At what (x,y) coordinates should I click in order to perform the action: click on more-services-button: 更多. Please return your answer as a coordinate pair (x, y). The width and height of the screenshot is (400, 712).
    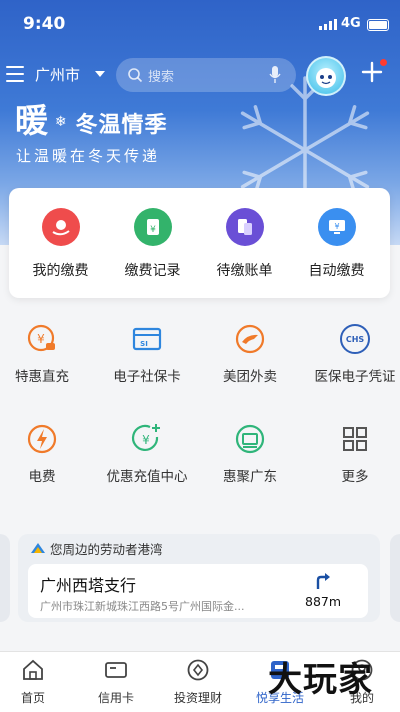
    Looking at the image, I should click on (352, 454).